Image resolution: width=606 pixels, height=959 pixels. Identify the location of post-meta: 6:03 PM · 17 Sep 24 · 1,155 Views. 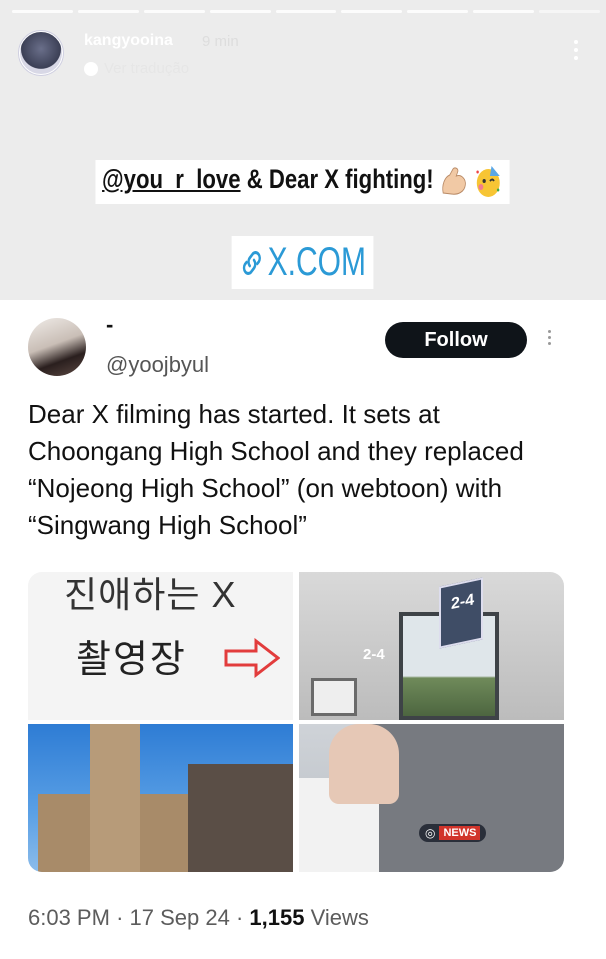
(198, 917).